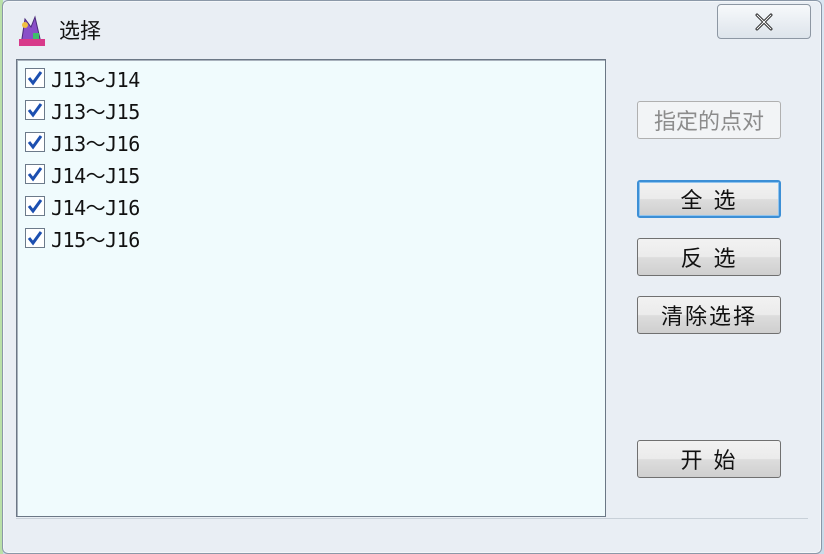  What do you see at coordinates (95, 239) in the screenshot?
I see `list-item-label: J15～J16` at bounding box center [95, 239].